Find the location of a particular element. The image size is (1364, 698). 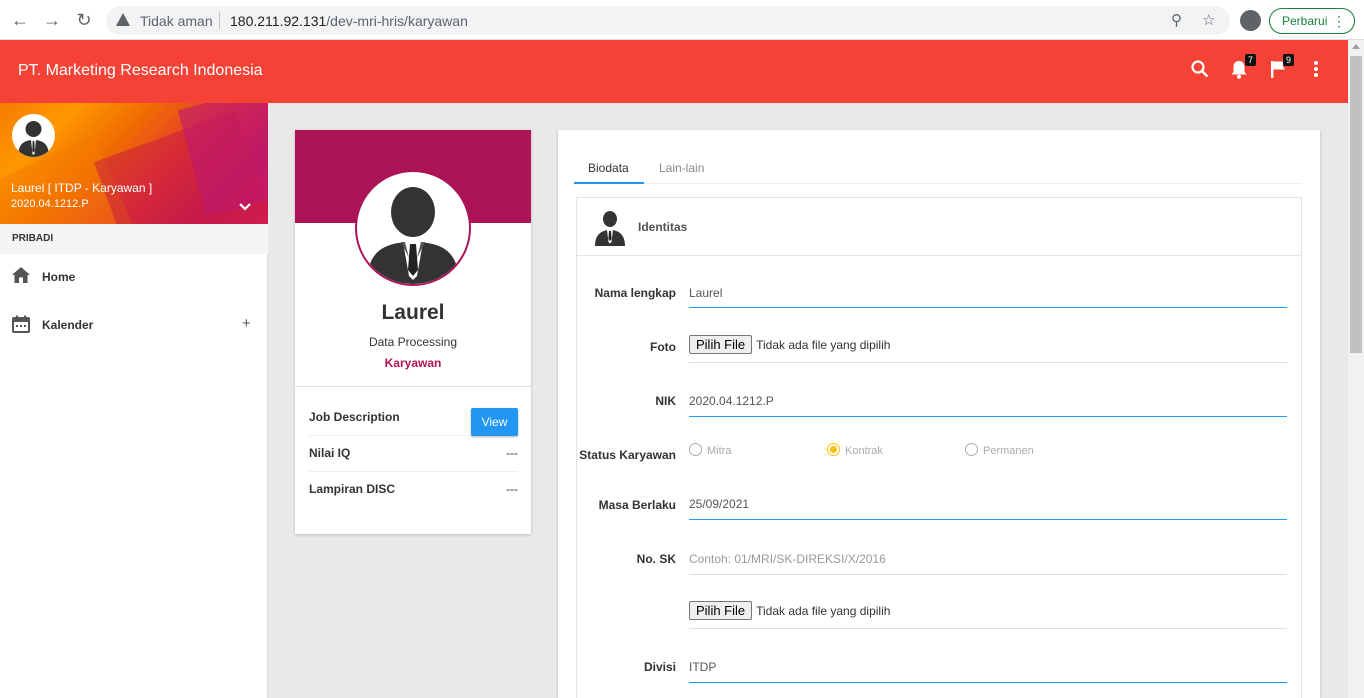

flags-badge: 9 is located at coordinates (1288, 60).